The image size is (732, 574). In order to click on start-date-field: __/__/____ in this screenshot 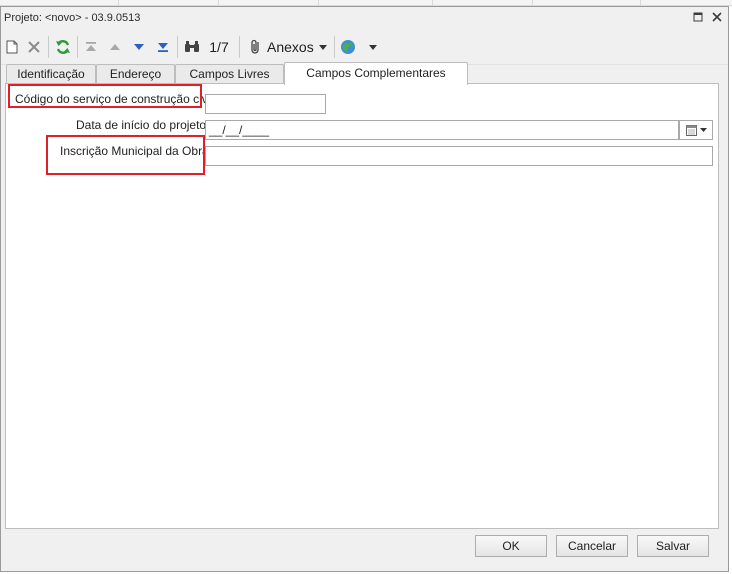, I will do `click(442, 130)`.